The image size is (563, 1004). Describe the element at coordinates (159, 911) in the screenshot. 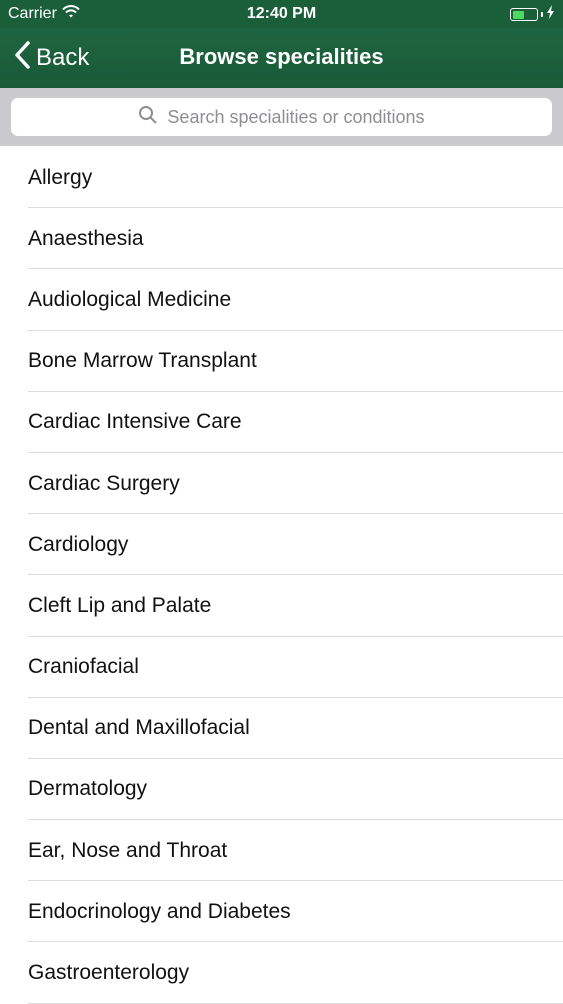

I see `list-item-label: Endocrinology and Diabetes` at that location.